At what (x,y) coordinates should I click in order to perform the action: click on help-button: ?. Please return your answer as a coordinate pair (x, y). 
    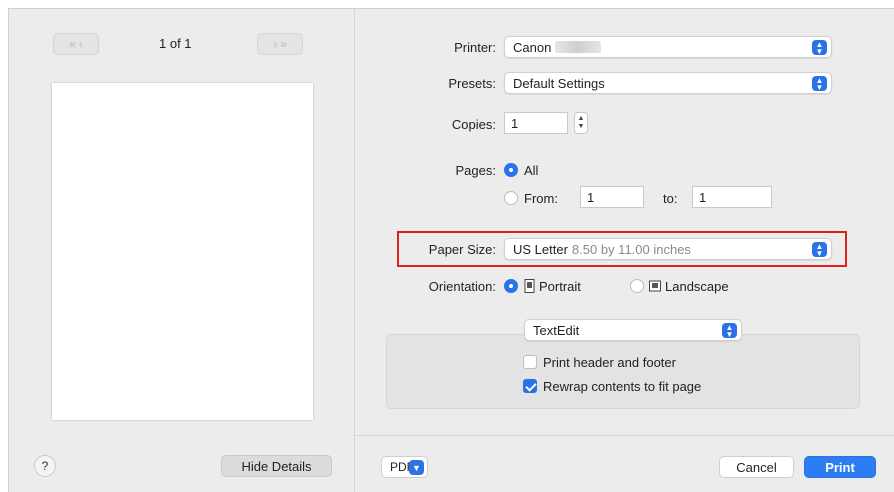
    Looking at the image, I should click on (45, 466).